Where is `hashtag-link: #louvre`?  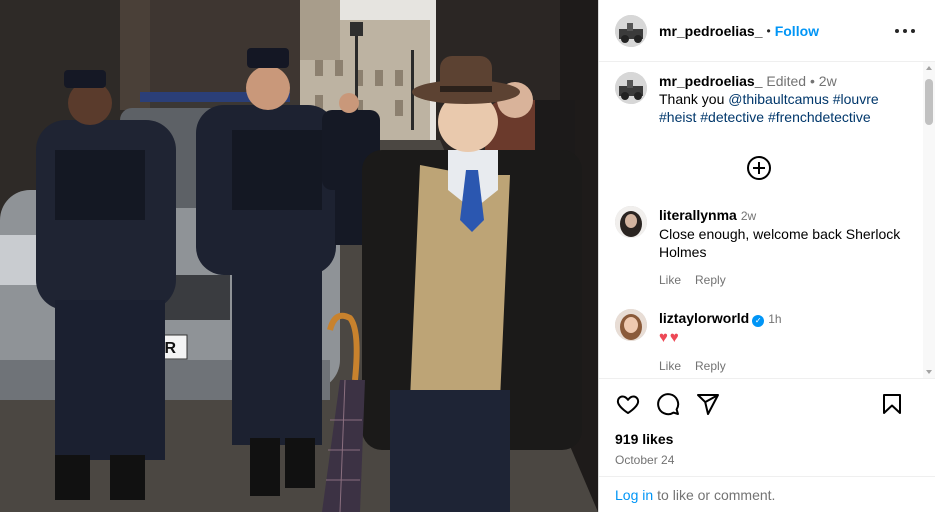 hashtag-link: #louvre is located at coordinates (856, 99).